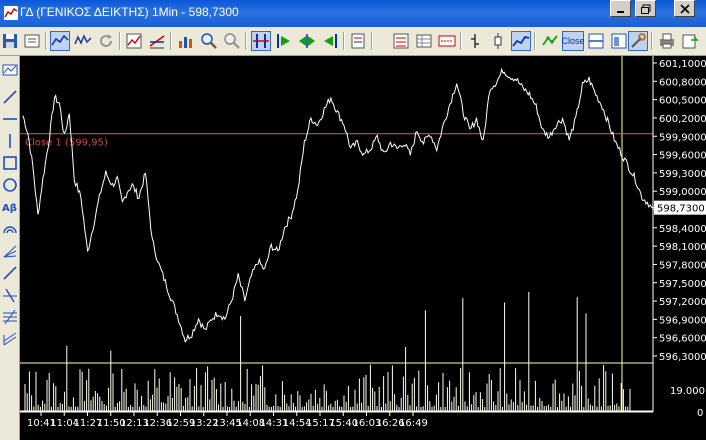 The height and width of the screenshot is (440, 706). I want to click on bar-volume-icon, so click(185, 42).